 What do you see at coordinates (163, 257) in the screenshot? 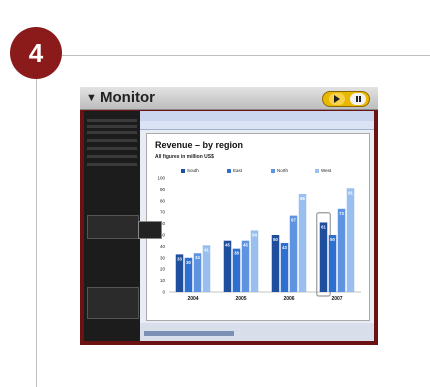
I see `y-tick-label: 30` at bounding box center [163, 257].